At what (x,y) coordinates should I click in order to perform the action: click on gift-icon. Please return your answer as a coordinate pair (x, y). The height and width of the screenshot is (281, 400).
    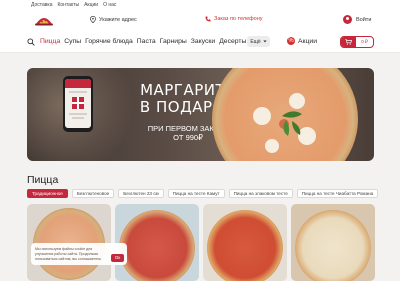
    Looking at the image, I should click on (78, 103).